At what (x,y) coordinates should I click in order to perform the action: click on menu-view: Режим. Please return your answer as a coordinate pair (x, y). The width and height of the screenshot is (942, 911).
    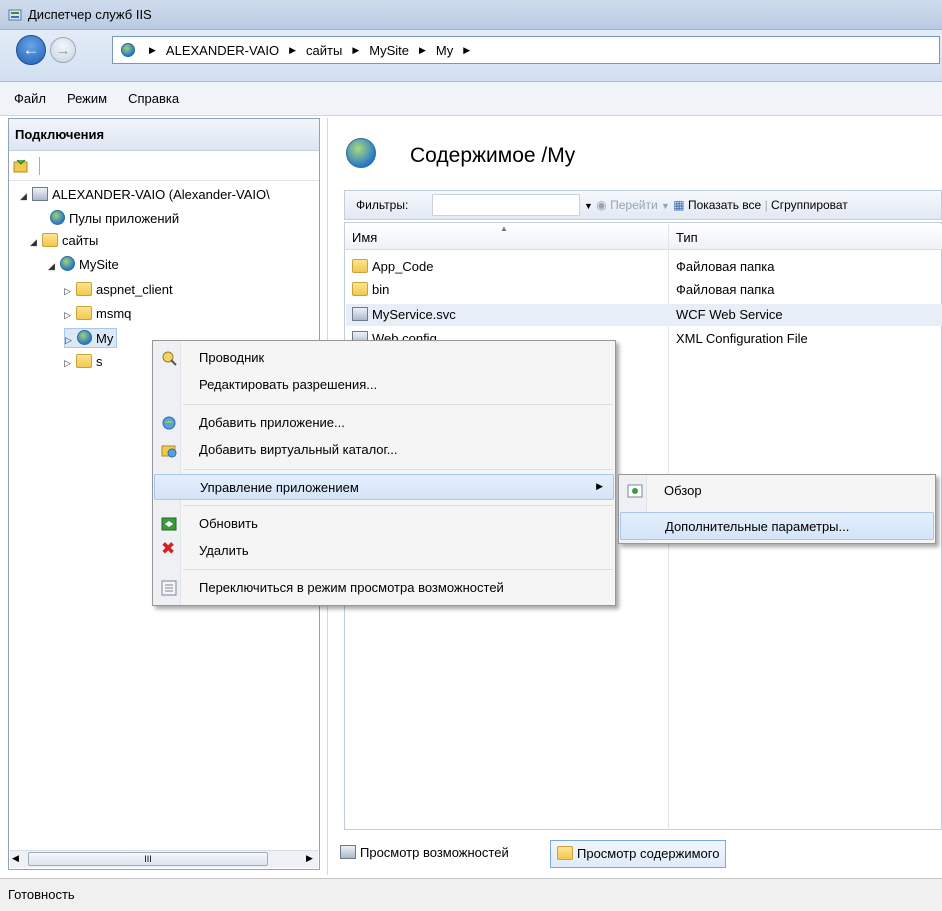
    Looking at the image, I should click on (87, 98).